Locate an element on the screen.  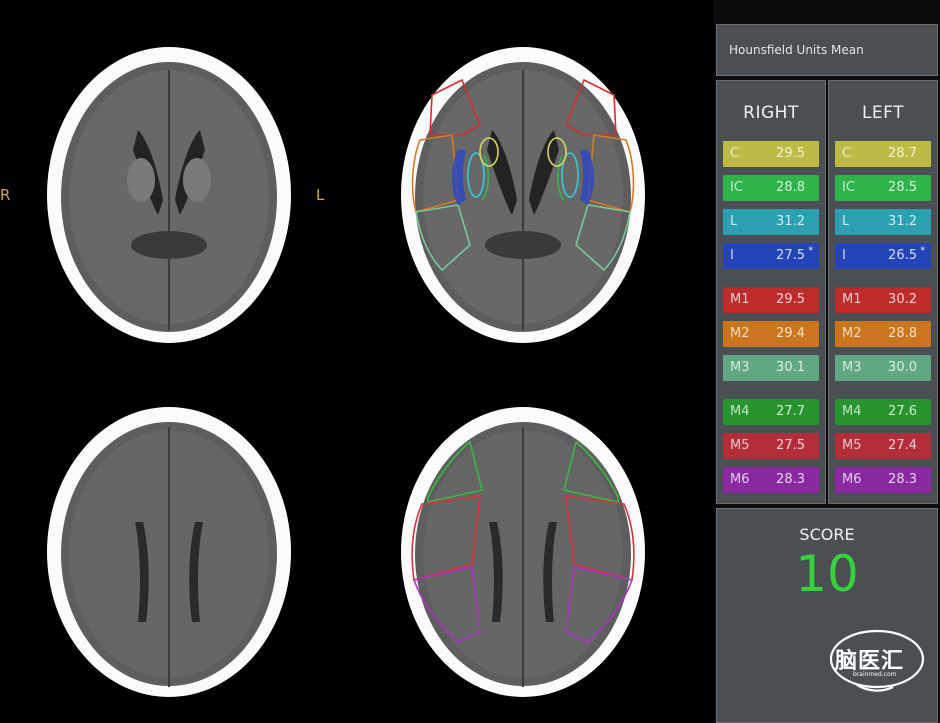
region-value: 30.0 is located at coordinates (902, 367).